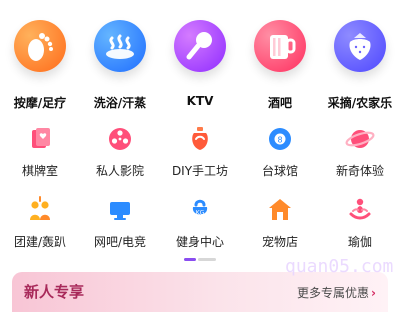 The width and height of the screenshot is (400, 312). Describe the element at coordinates (279, 171) in the screenshot. I see `category-label: 台球馆` at that location.